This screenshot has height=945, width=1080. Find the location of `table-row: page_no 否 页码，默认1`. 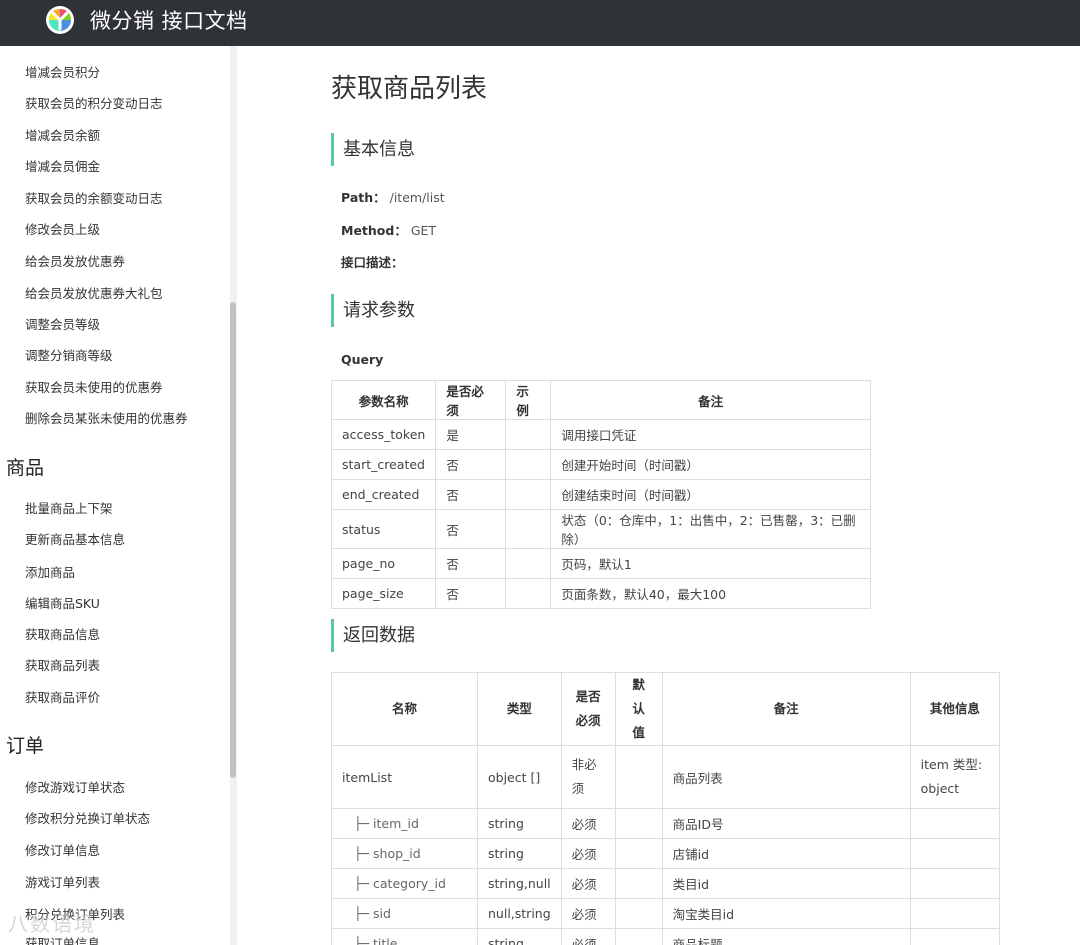

table-row: page_no 否 页码，默认1 is located at coordinates (600, 563).